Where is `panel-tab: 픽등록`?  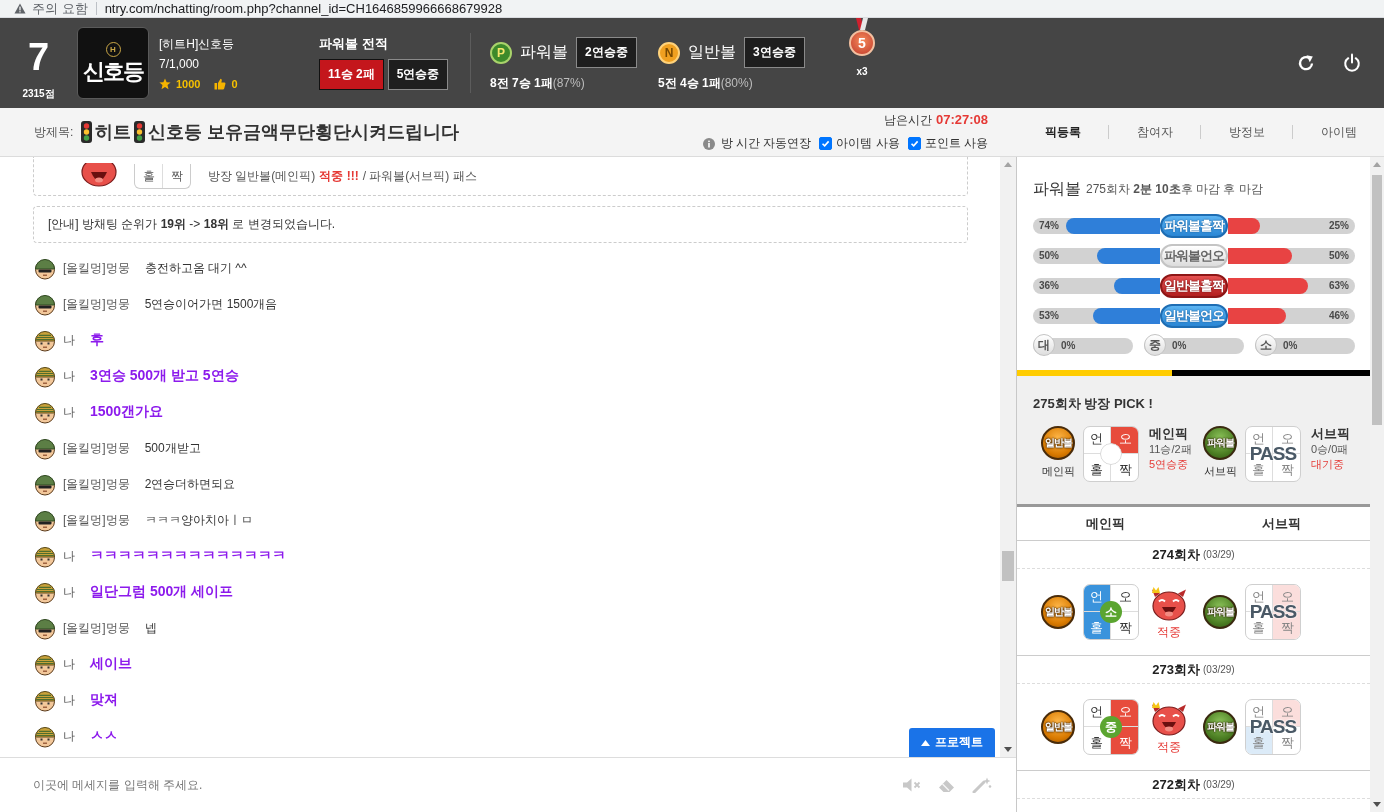 panel-tab: 픽등록 is located at coordinates (1062, 132).